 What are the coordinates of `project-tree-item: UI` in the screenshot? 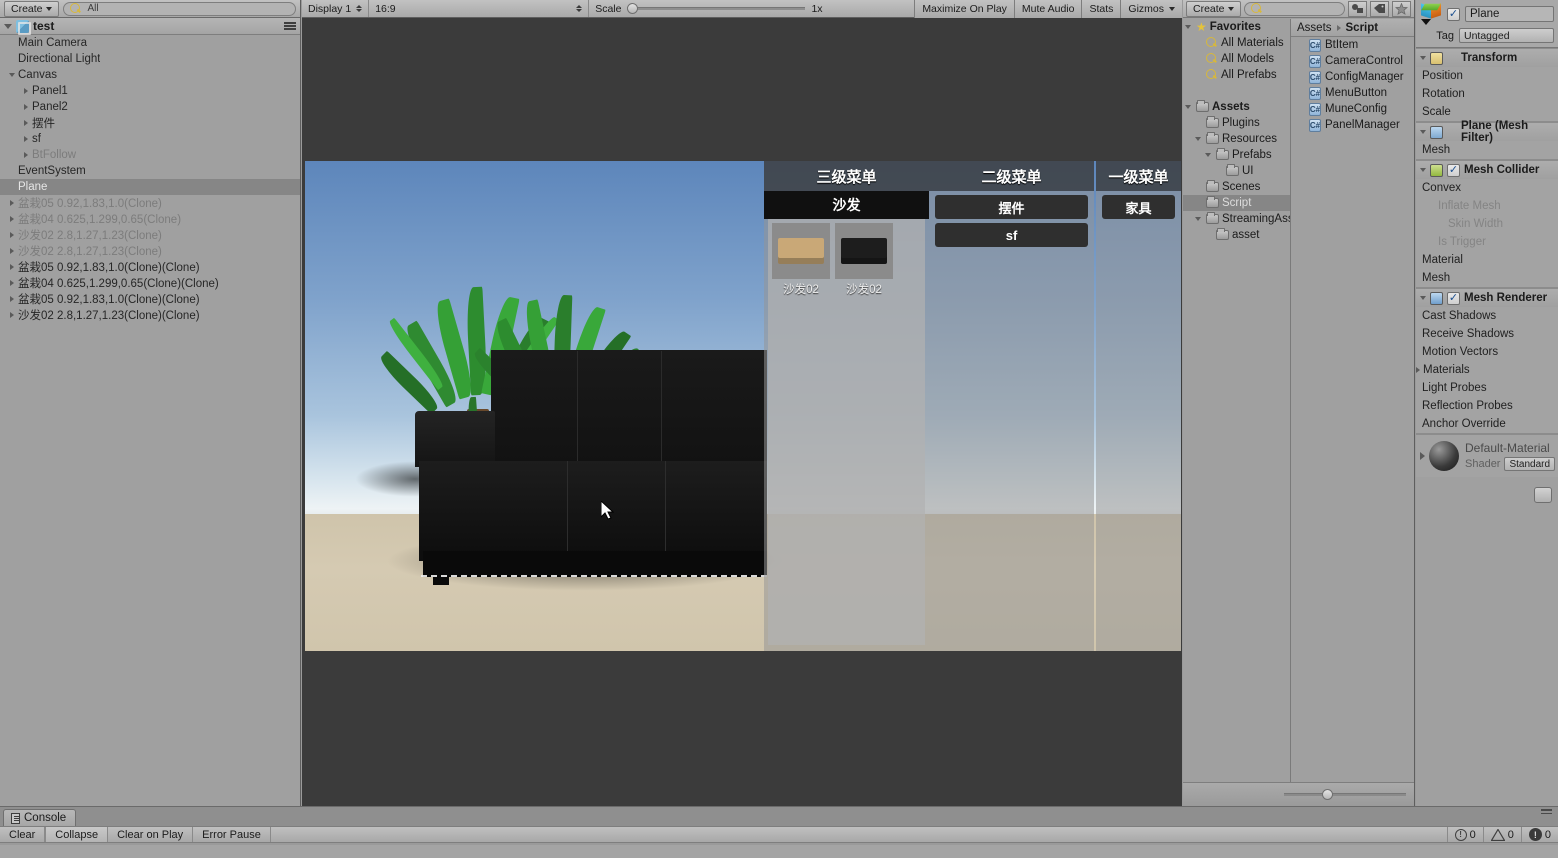 It's located at (1236, 171).